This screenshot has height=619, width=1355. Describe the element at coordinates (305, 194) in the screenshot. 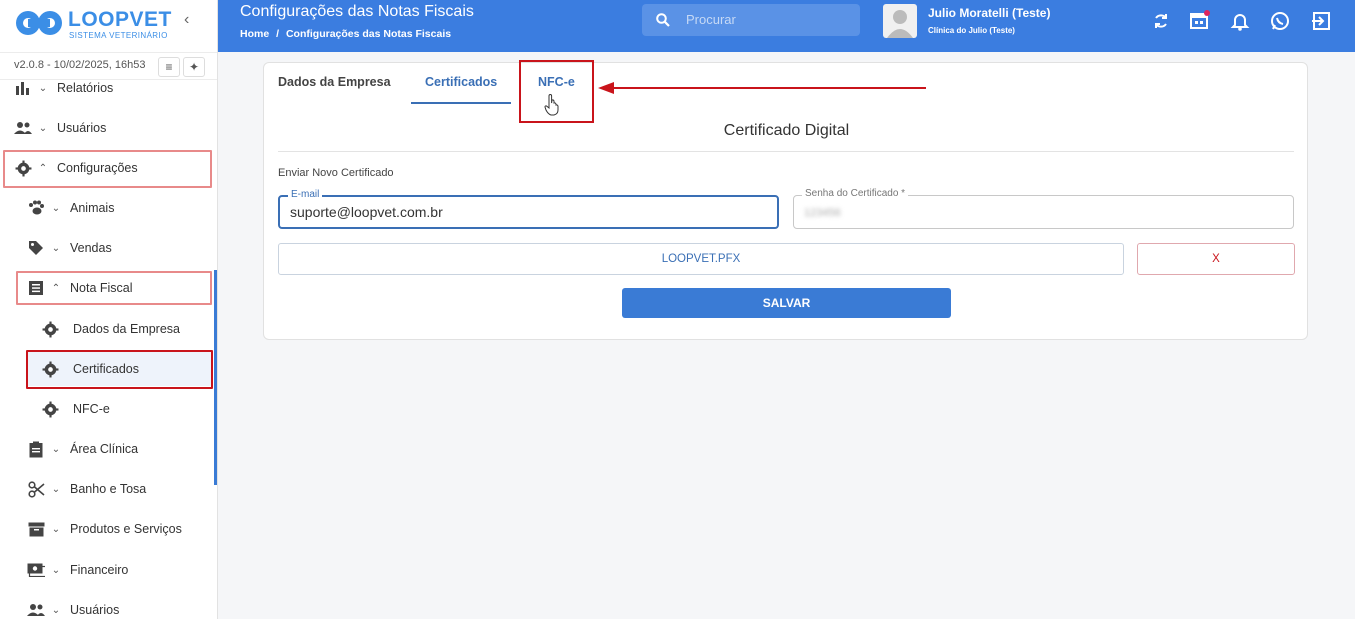

I see `email-label: E-mail` at that location.